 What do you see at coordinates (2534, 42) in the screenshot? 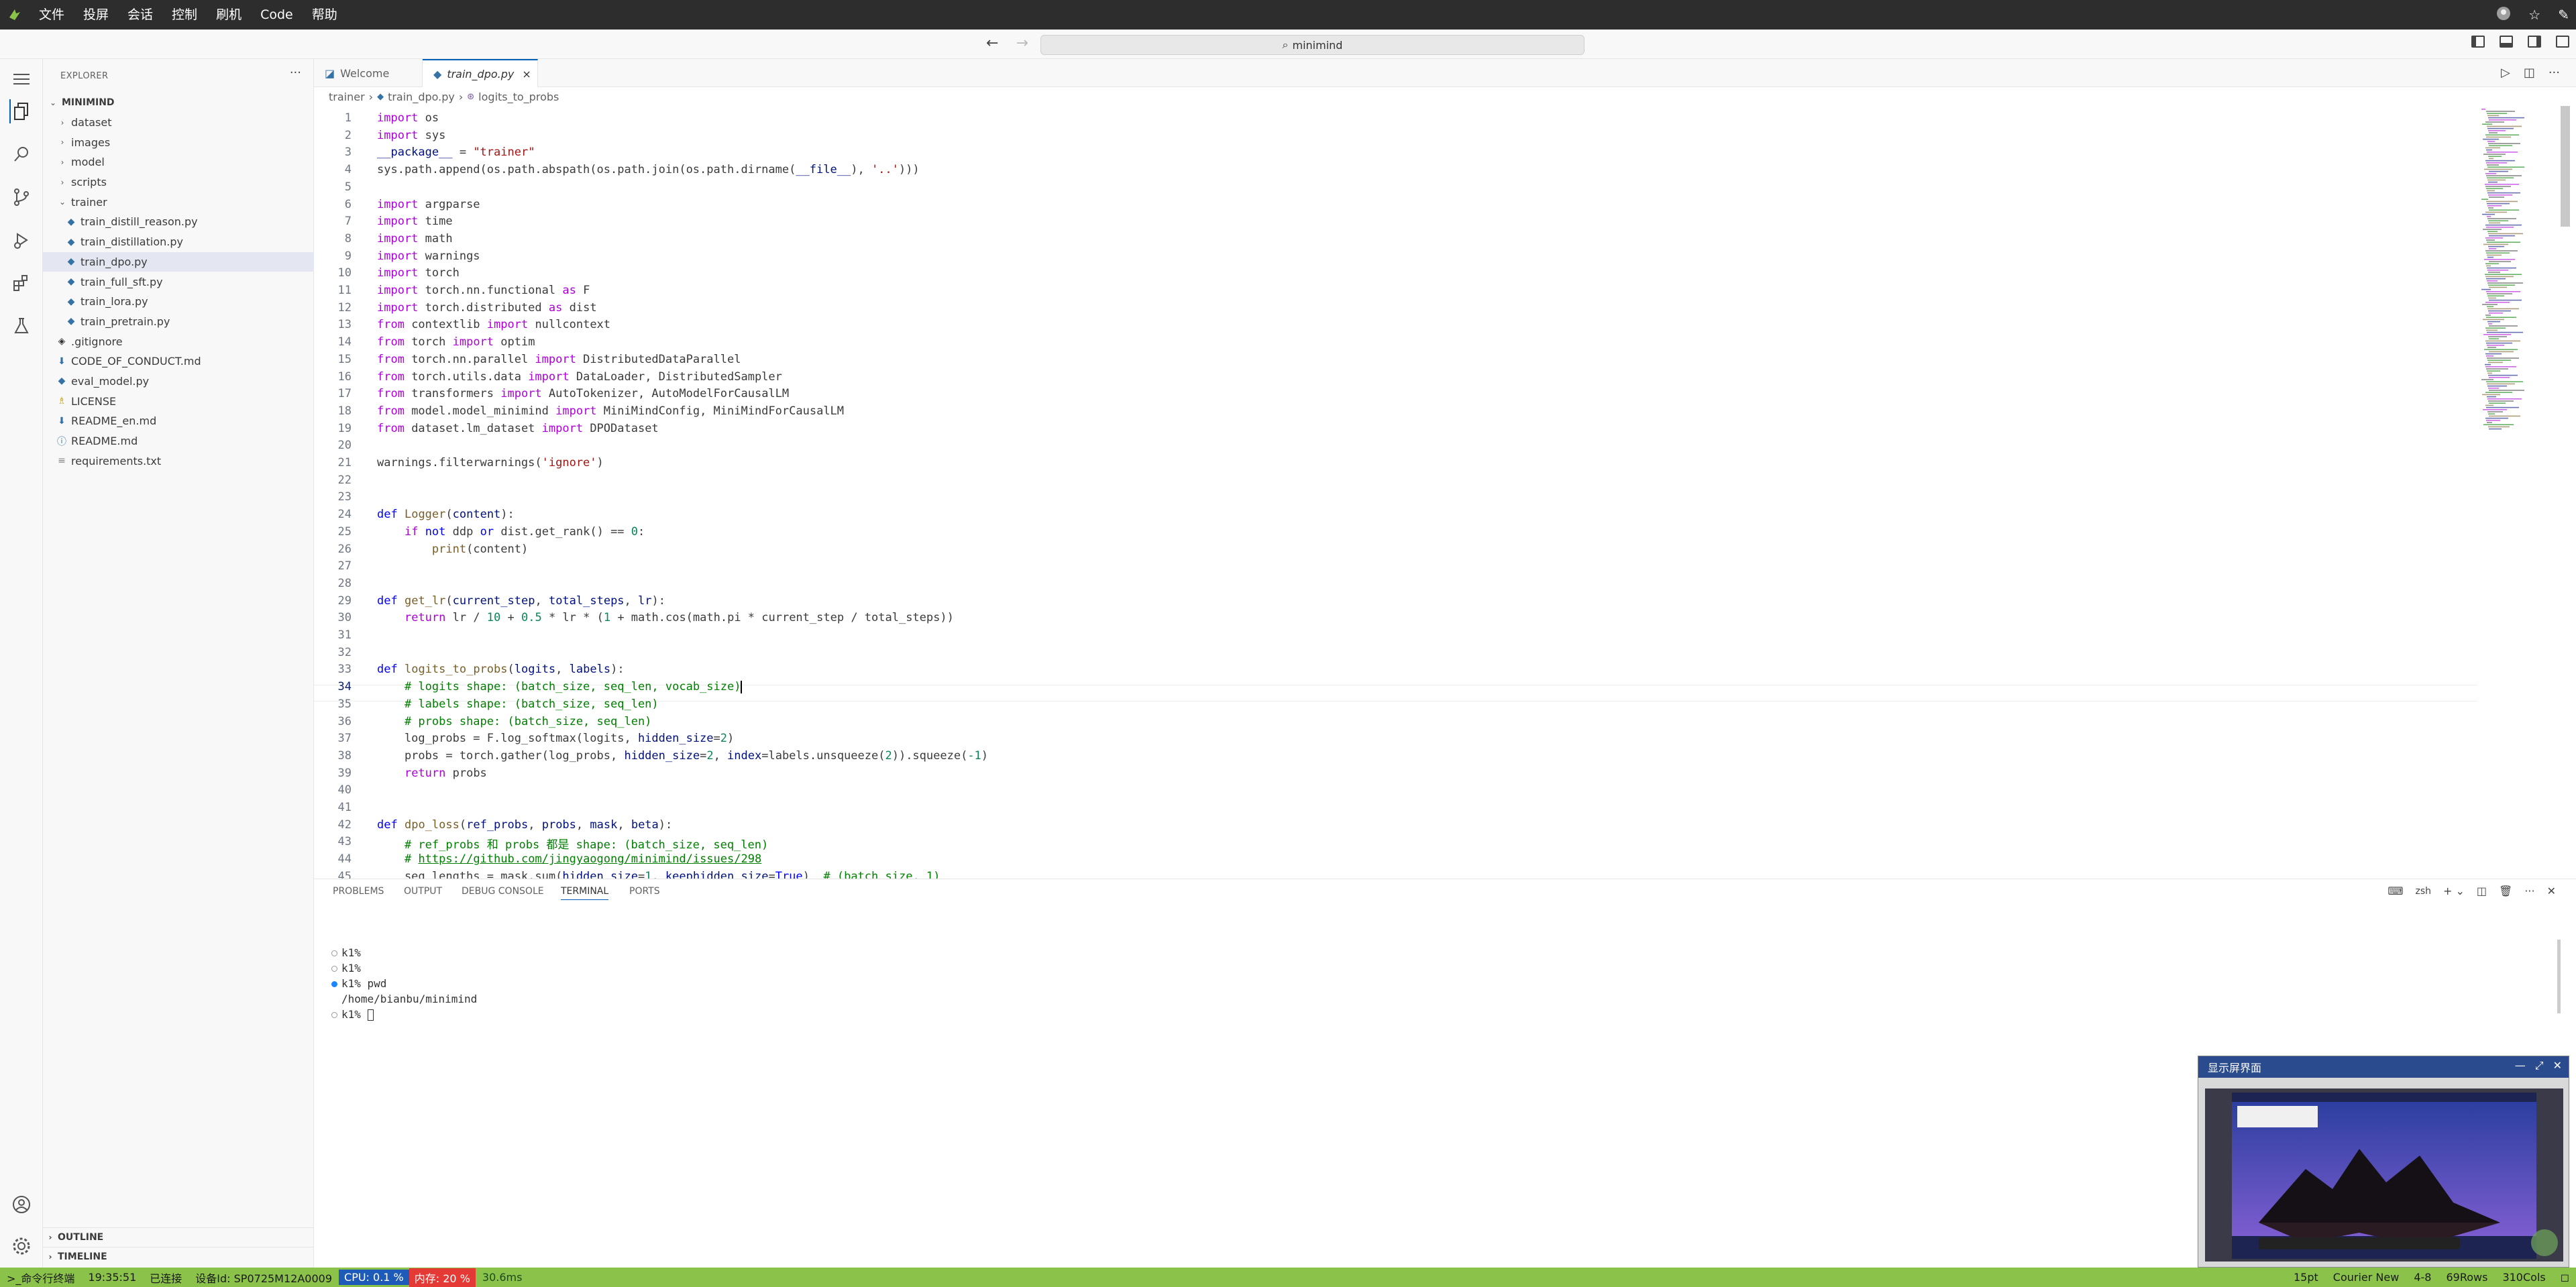
I see `toggle-secondary-sidebar-icon` at bounding box center [2534, 42].